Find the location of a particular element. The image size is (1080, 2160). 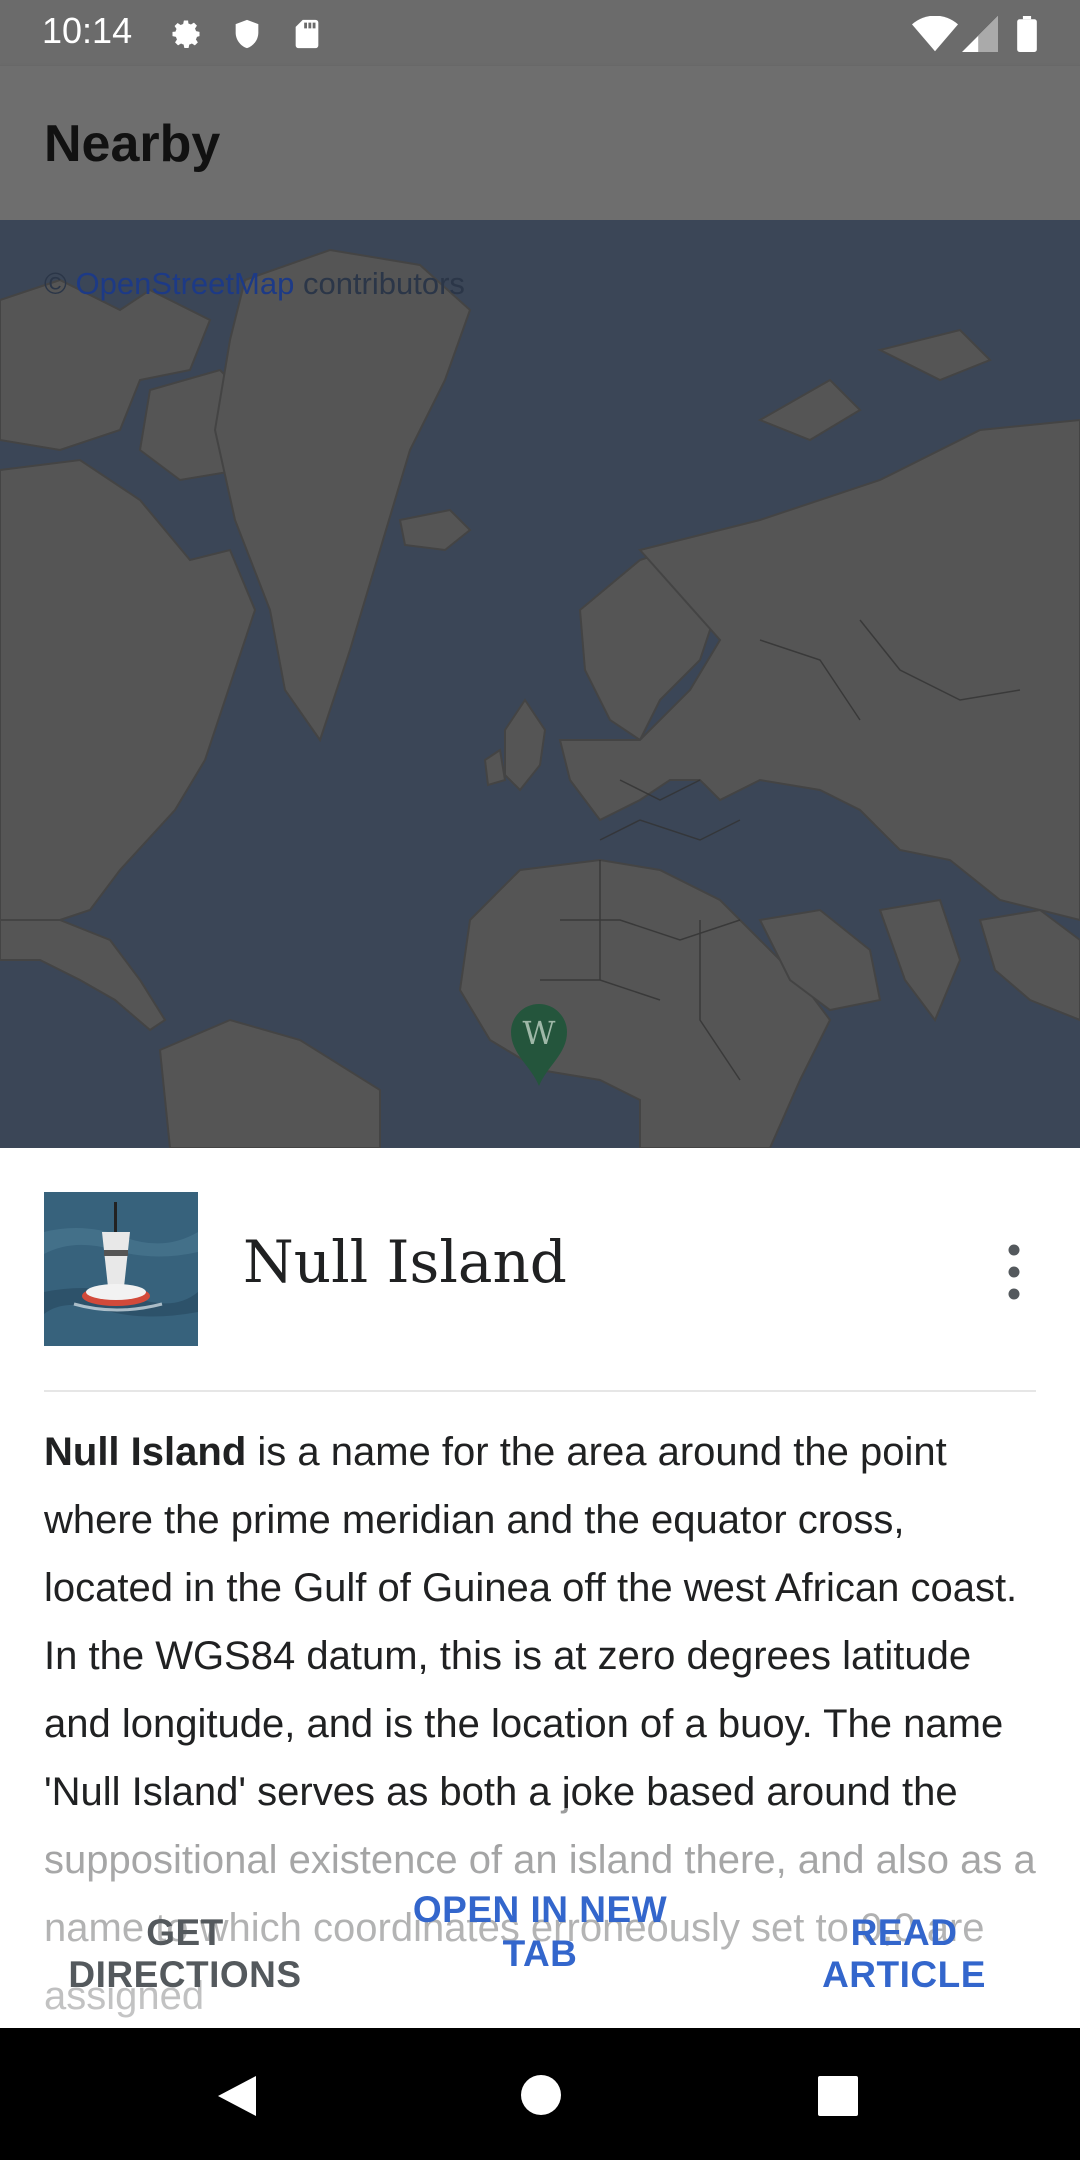

shield-icon is located at coordinates (247, 36).